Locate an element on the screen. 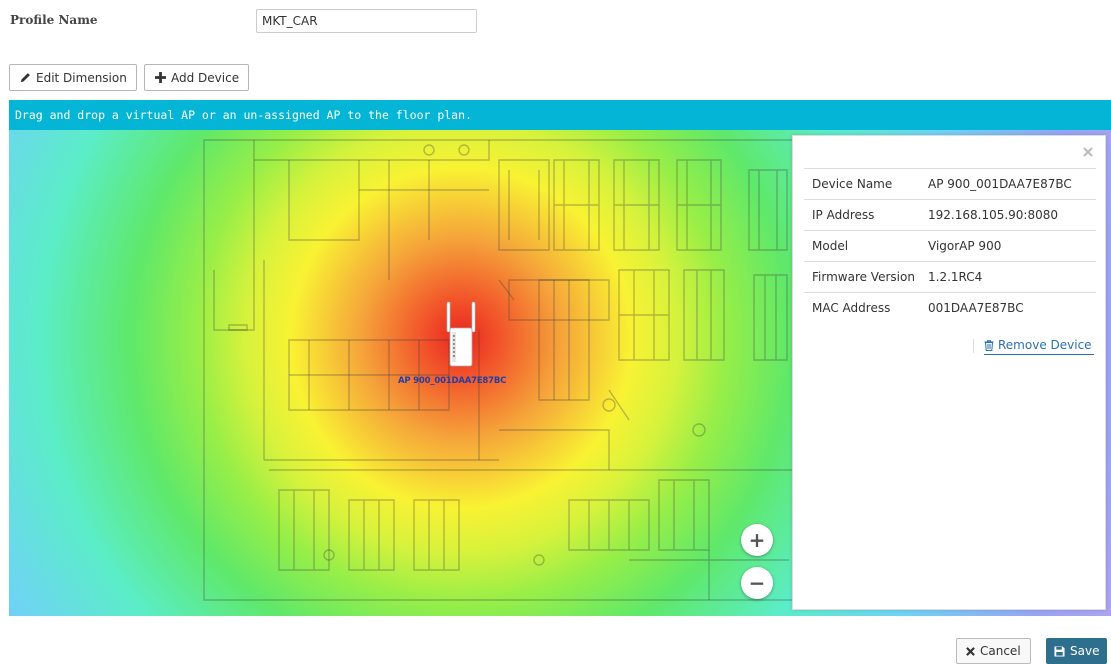  pencil-icon is located at coordinates (25, 78).